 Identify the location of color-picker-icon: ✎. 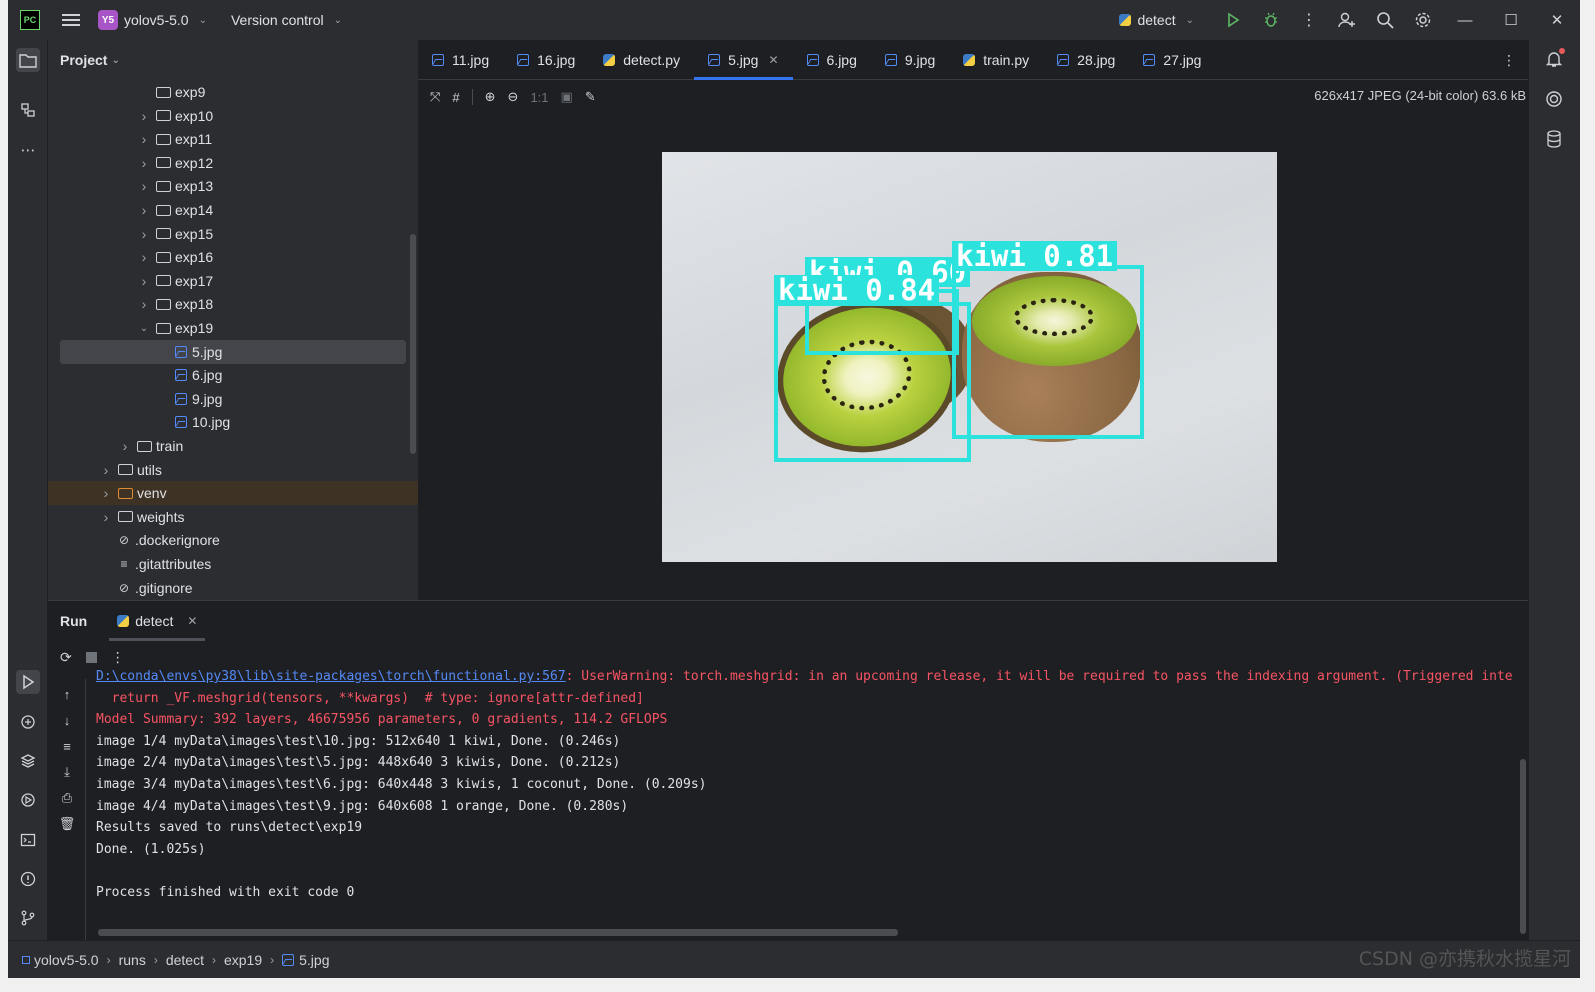
(590, 97).